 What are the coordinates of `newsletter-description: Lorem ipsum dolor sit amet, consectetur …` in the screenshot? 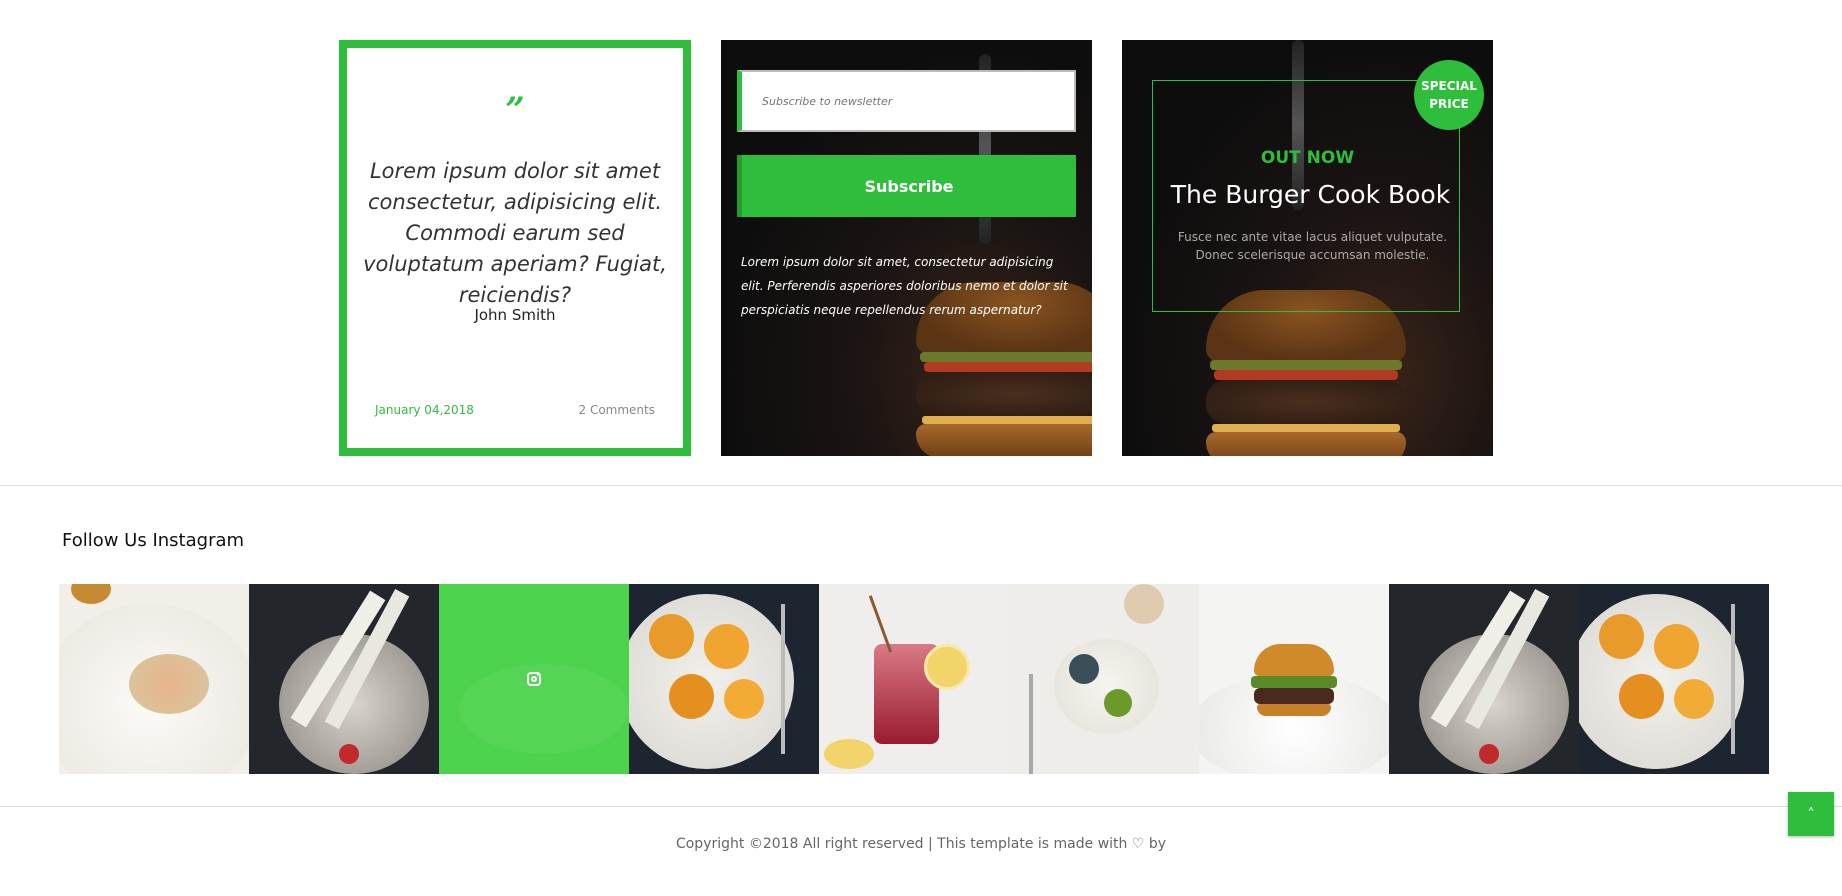 It's located at (904, 286).